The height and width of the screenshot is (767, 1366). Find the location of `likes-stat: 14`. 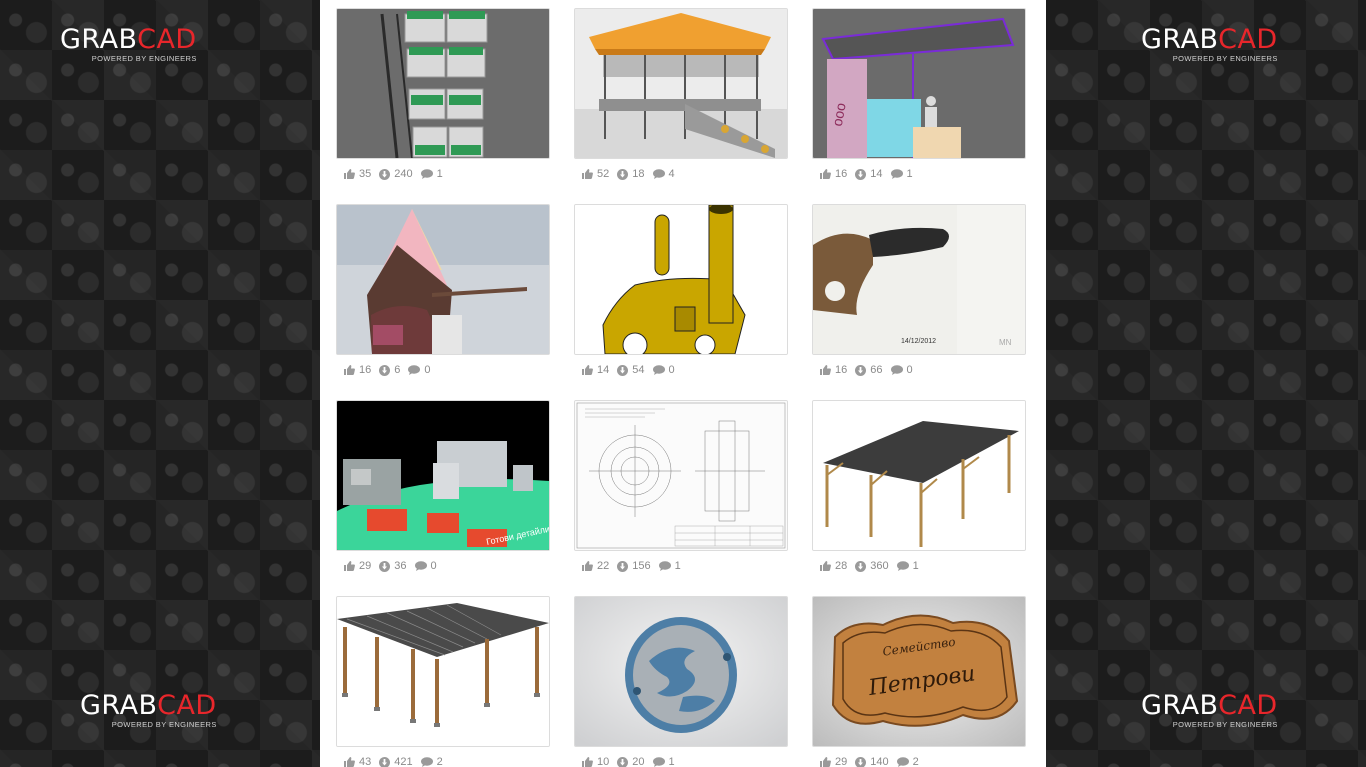

likes-stat: 14 is located at coordinates (595, 370).